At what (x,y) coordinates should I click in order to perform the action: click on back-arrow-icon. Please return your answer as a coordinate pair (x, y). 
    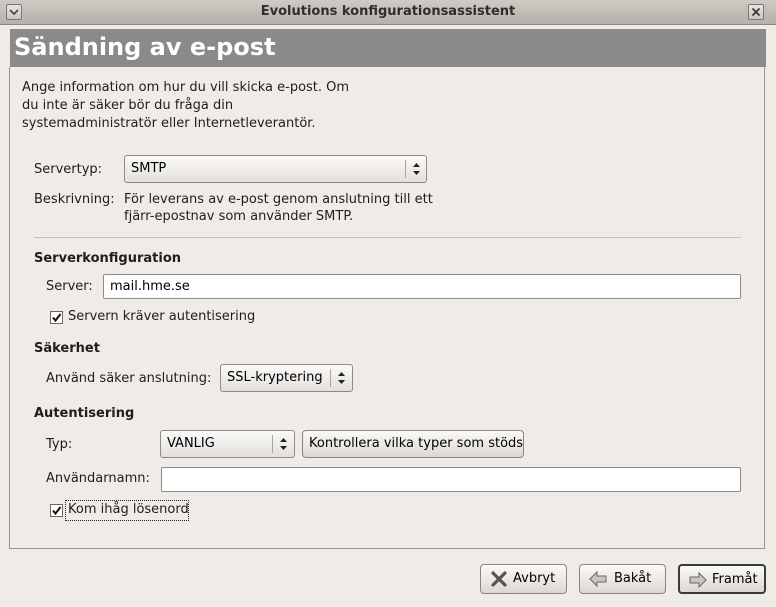
    Looking at the image, I should click on (598, 579).